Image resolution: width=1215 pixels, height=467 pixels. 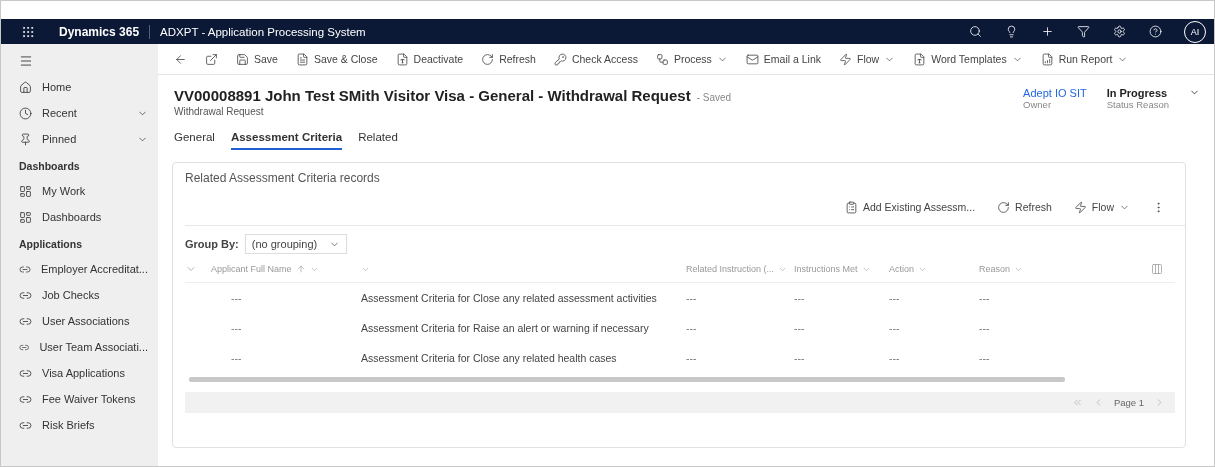 What do you see at coordinates (336, 59) in the screenshot?
I see `command-button: Save & Close` at bounding box center [336, 59].